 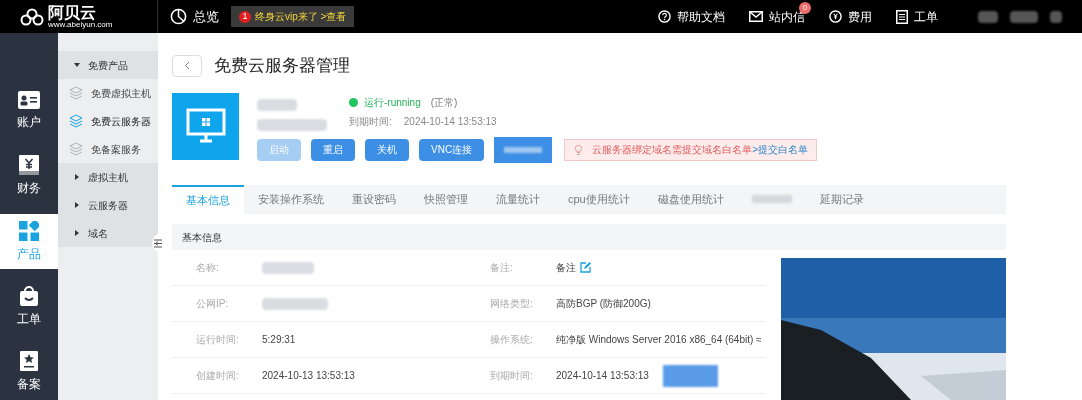 I want to click on nav-item: 账户, so click(x=29, y=111).